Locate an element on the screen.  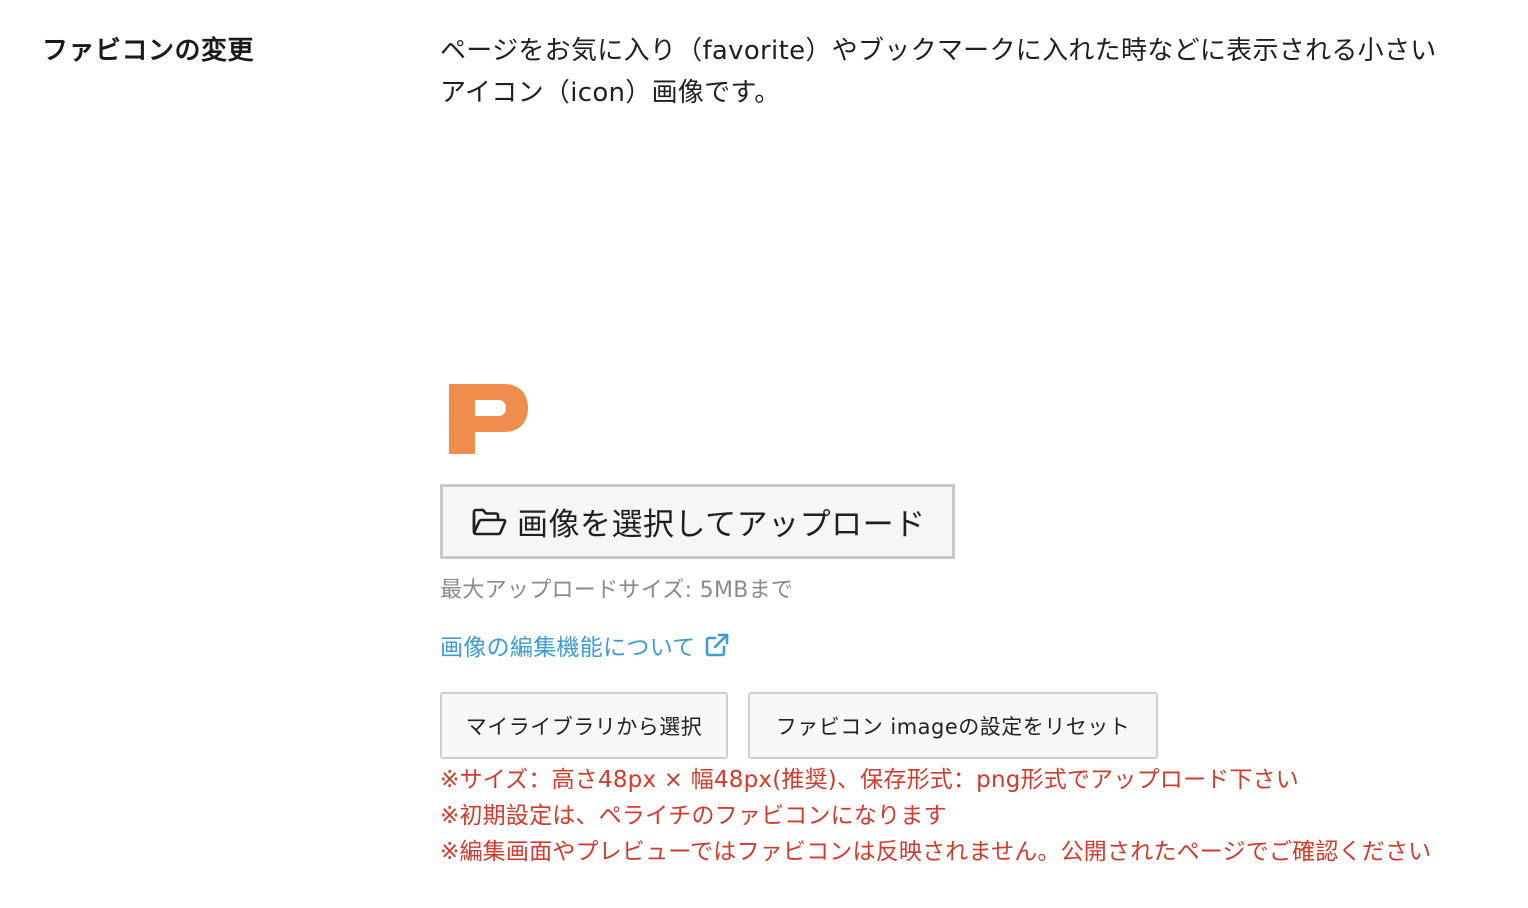
description-line-2: アイコン（icon）画像です。 is located at coordinates (610, 93).